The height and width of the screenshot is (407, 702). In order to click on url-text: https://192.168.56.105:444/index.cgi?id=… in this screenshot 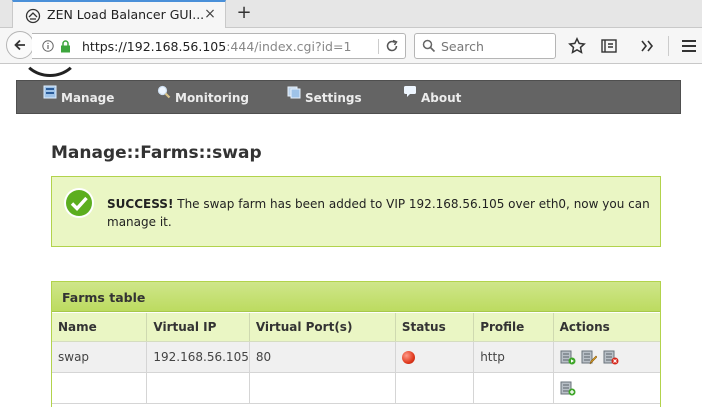, I will do `click(217, 46)`.